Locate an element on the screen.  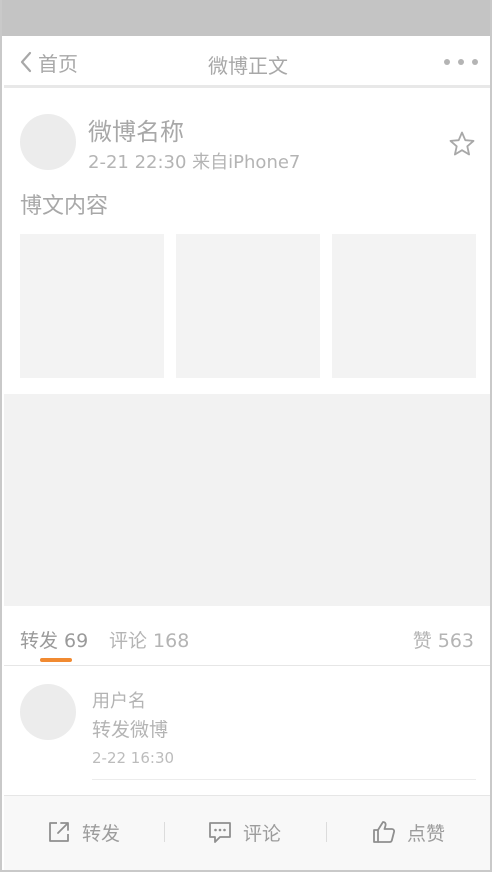
like-label: 点赞 is located at coordinates (426, 833).